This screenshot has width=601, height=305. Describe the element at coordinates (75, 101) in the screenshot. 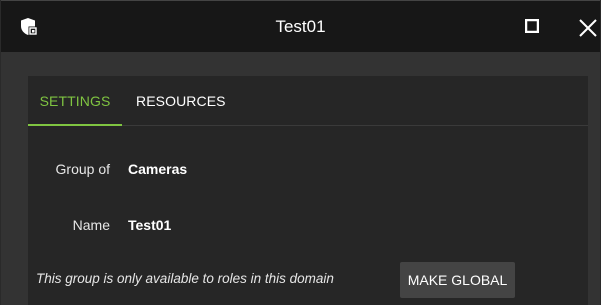

I see `tab-settings: SETTINGS` at that location.